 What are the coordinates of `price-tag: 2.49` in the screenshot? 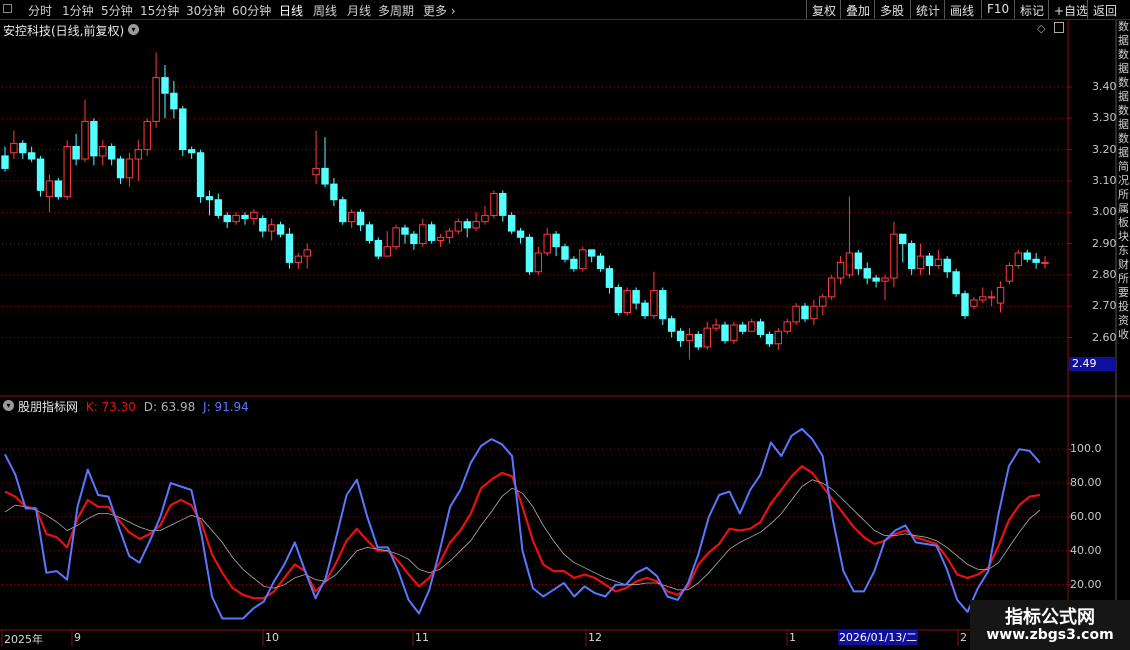 It's located at (1092, 364).